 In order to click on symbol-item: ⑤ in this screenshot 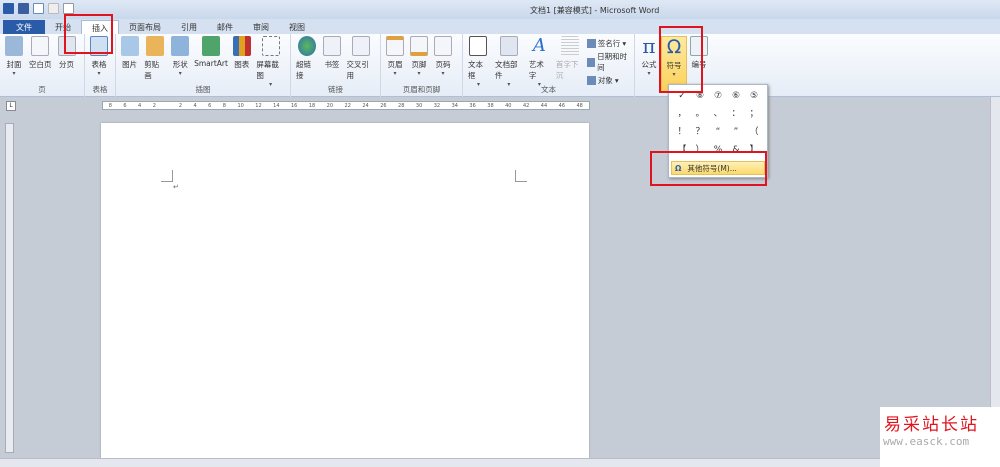, I will do `click(754, 96)`.